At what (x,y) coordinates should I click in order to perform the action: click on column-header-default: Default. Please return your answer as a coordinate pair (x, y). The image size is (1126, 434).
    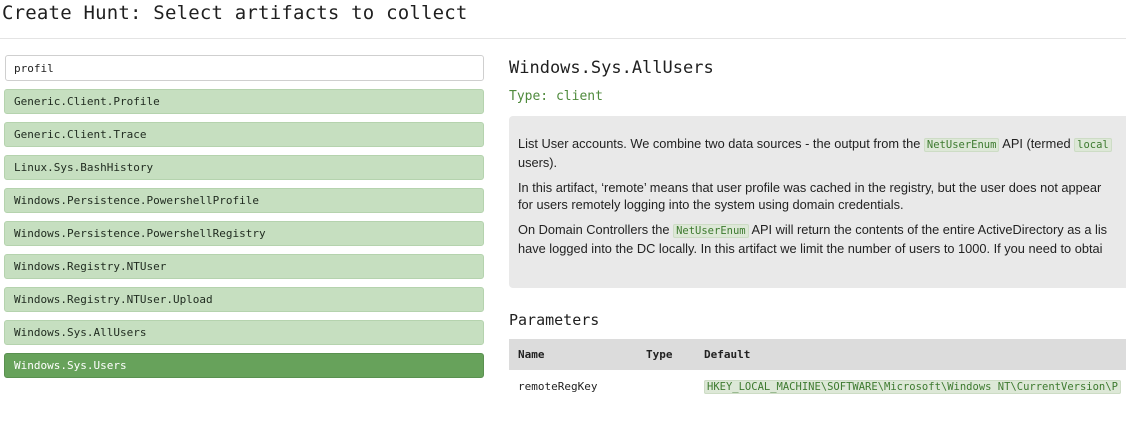
    Looking at the image, I should click on (910, 354).